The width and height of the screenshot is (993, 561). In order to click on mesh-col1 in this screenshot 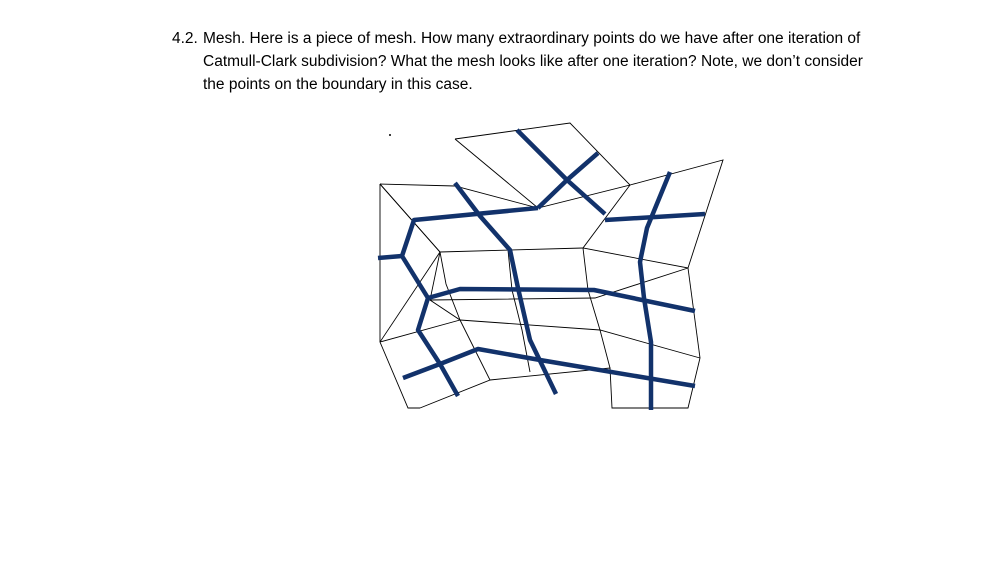, I will do `click(450, 286)`.